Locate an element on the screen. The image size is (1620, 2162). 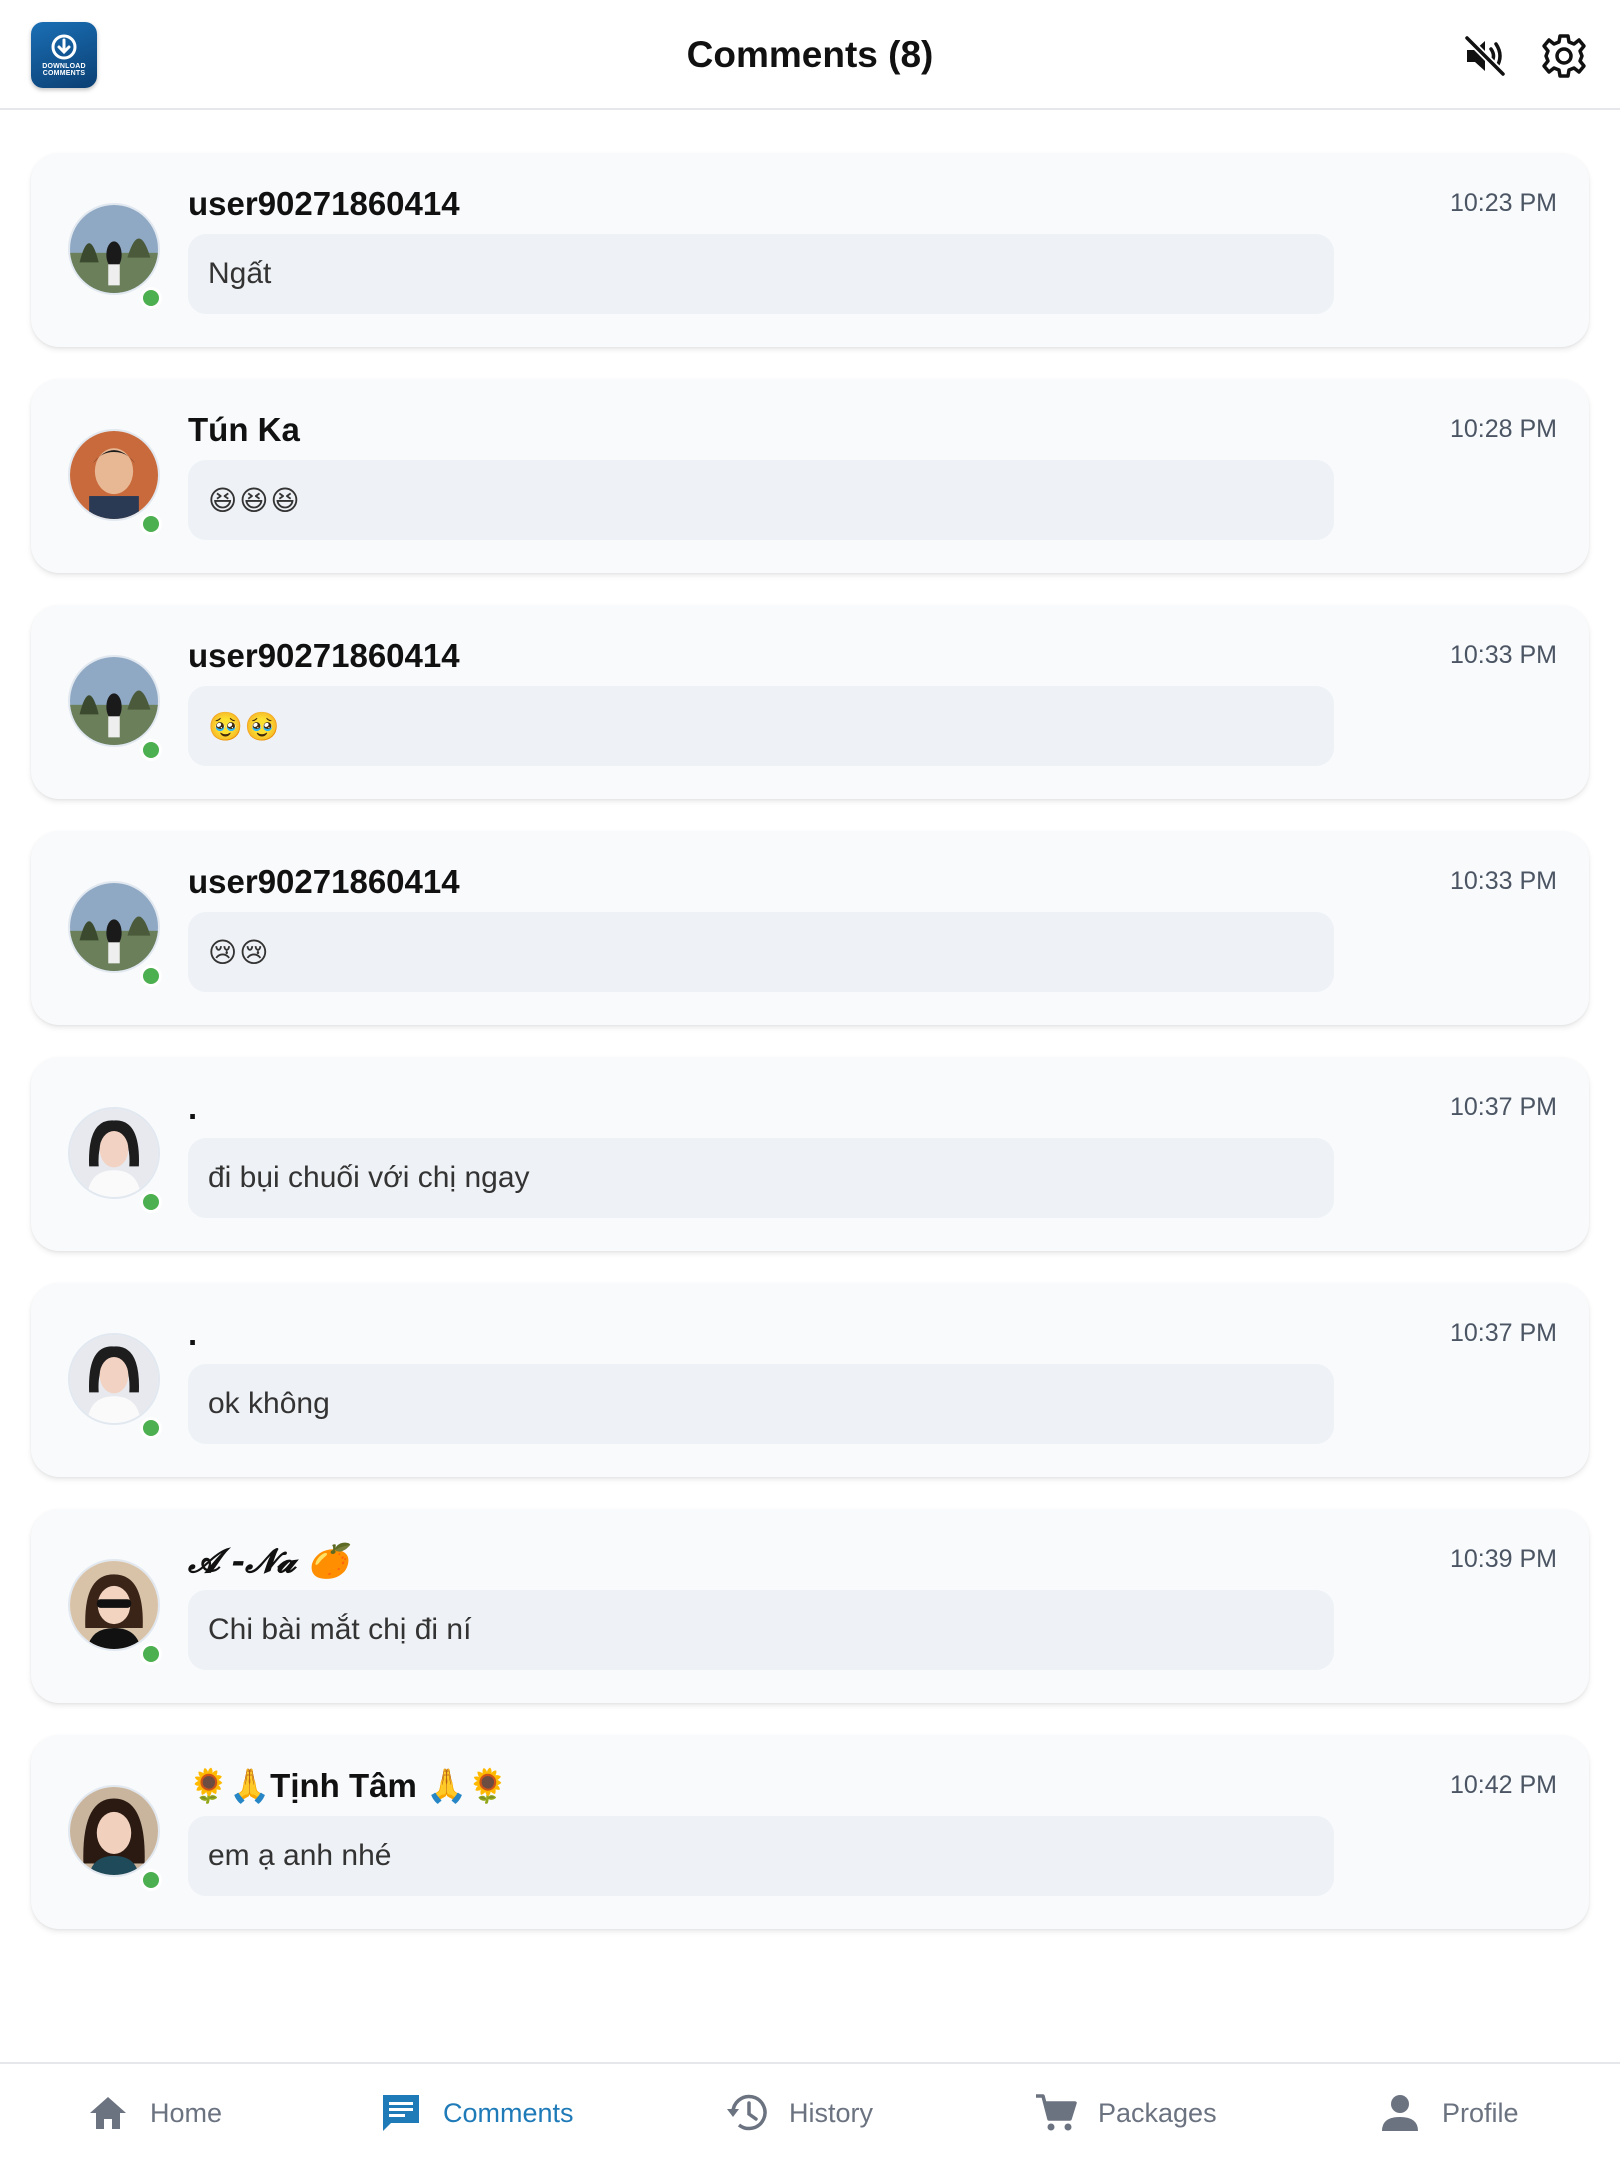
page-title: Comments (8) is located at coordinates (810, 54).